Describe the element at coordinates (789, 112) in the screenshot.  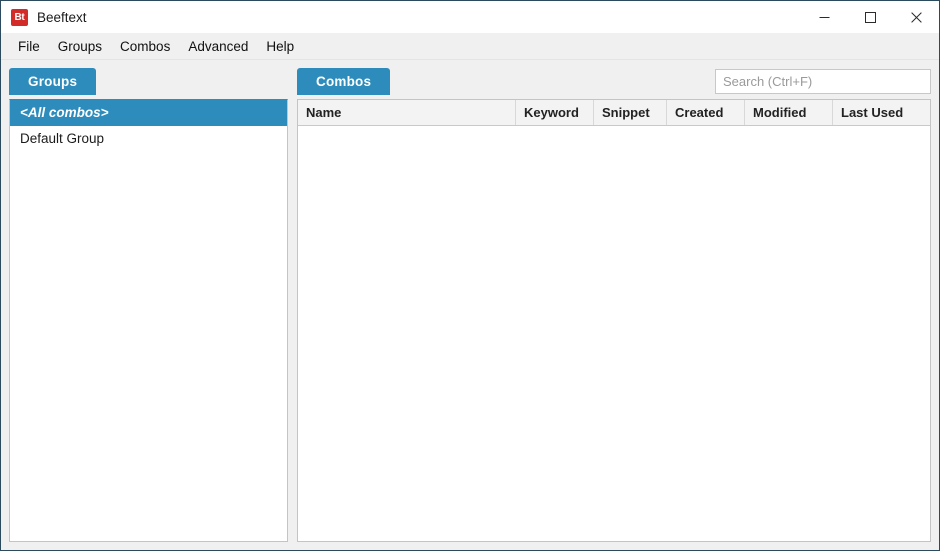
I see `column-header-modified: Modified` at that location.